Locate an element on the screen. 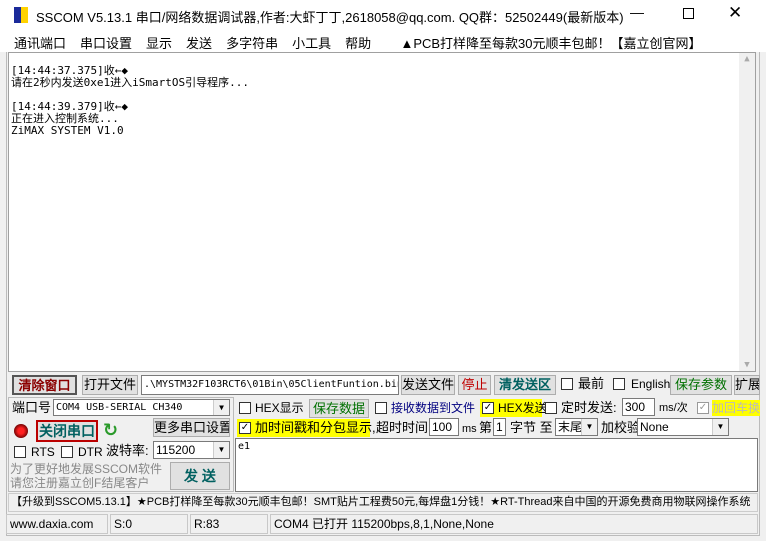  close-icon: ✕ is located at coordinates (735, 13).